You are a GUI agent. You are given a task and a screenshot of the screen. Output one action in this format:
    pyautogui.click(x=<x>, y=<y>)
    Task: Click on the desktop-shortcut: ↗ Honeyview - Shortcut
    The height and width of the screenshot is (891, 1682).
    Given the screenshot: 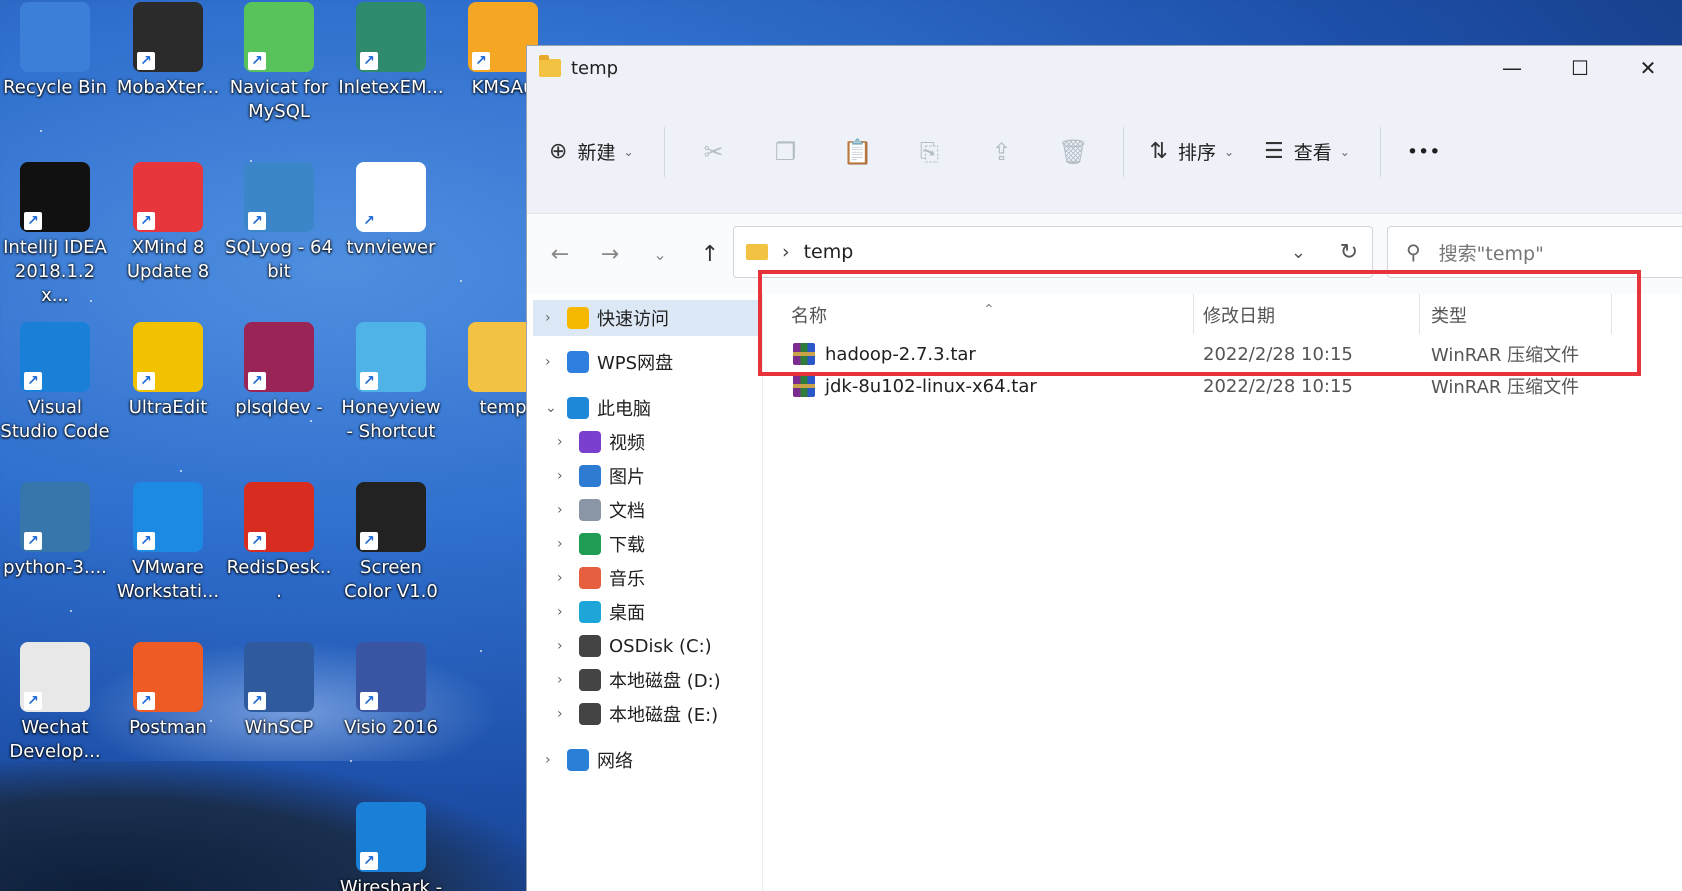 What is the action you would take?
    pyautogui.click(x=391, y=383)
    